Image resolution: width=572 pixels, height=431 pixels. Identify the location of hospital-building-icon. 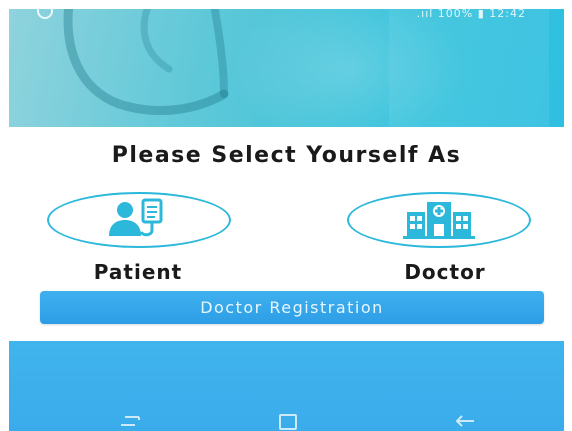
(439, 220).